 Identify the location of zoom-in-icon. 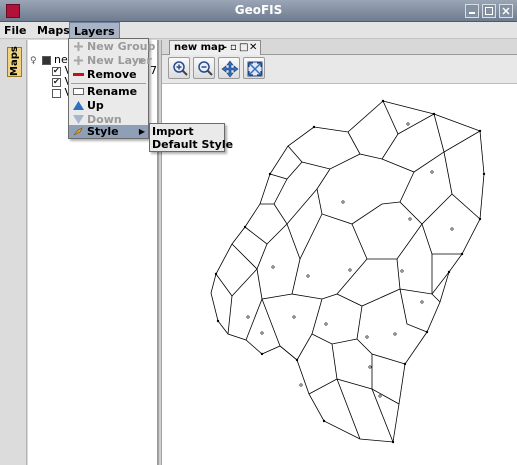
(179, 68).